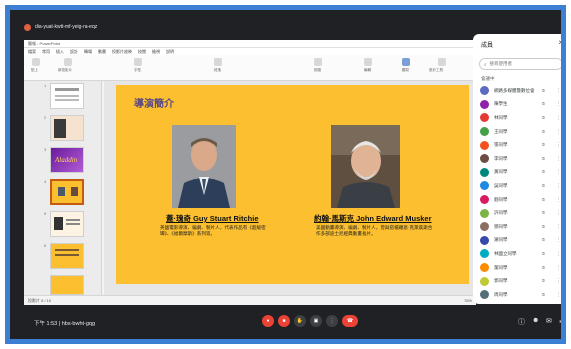 Image resolution: width=571 pixels, height=349 pixels. Describe the element at coordinates (60, 52) in the screenshot. I see `ribbon-tab: 插入` at that location.